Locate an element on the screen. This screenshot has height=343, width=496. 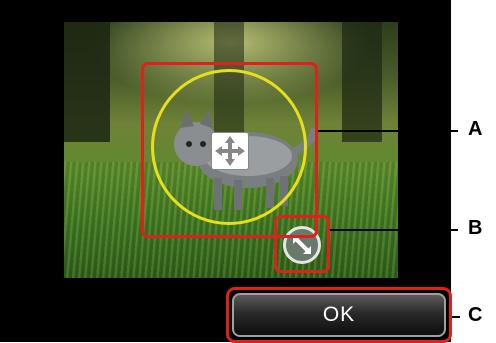
callout-line-b is located at coordinates (394, 230).